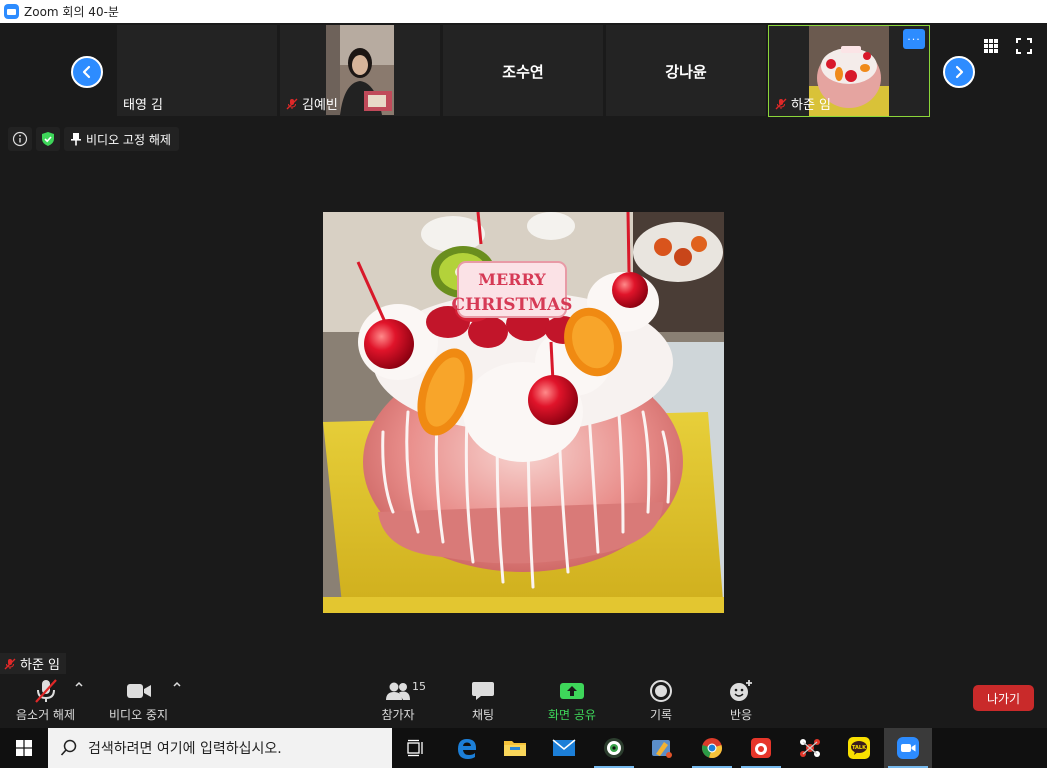 This screenshot has height=768, width=1047. I want to click on camera-lens-app-icon, so click(614, 748).